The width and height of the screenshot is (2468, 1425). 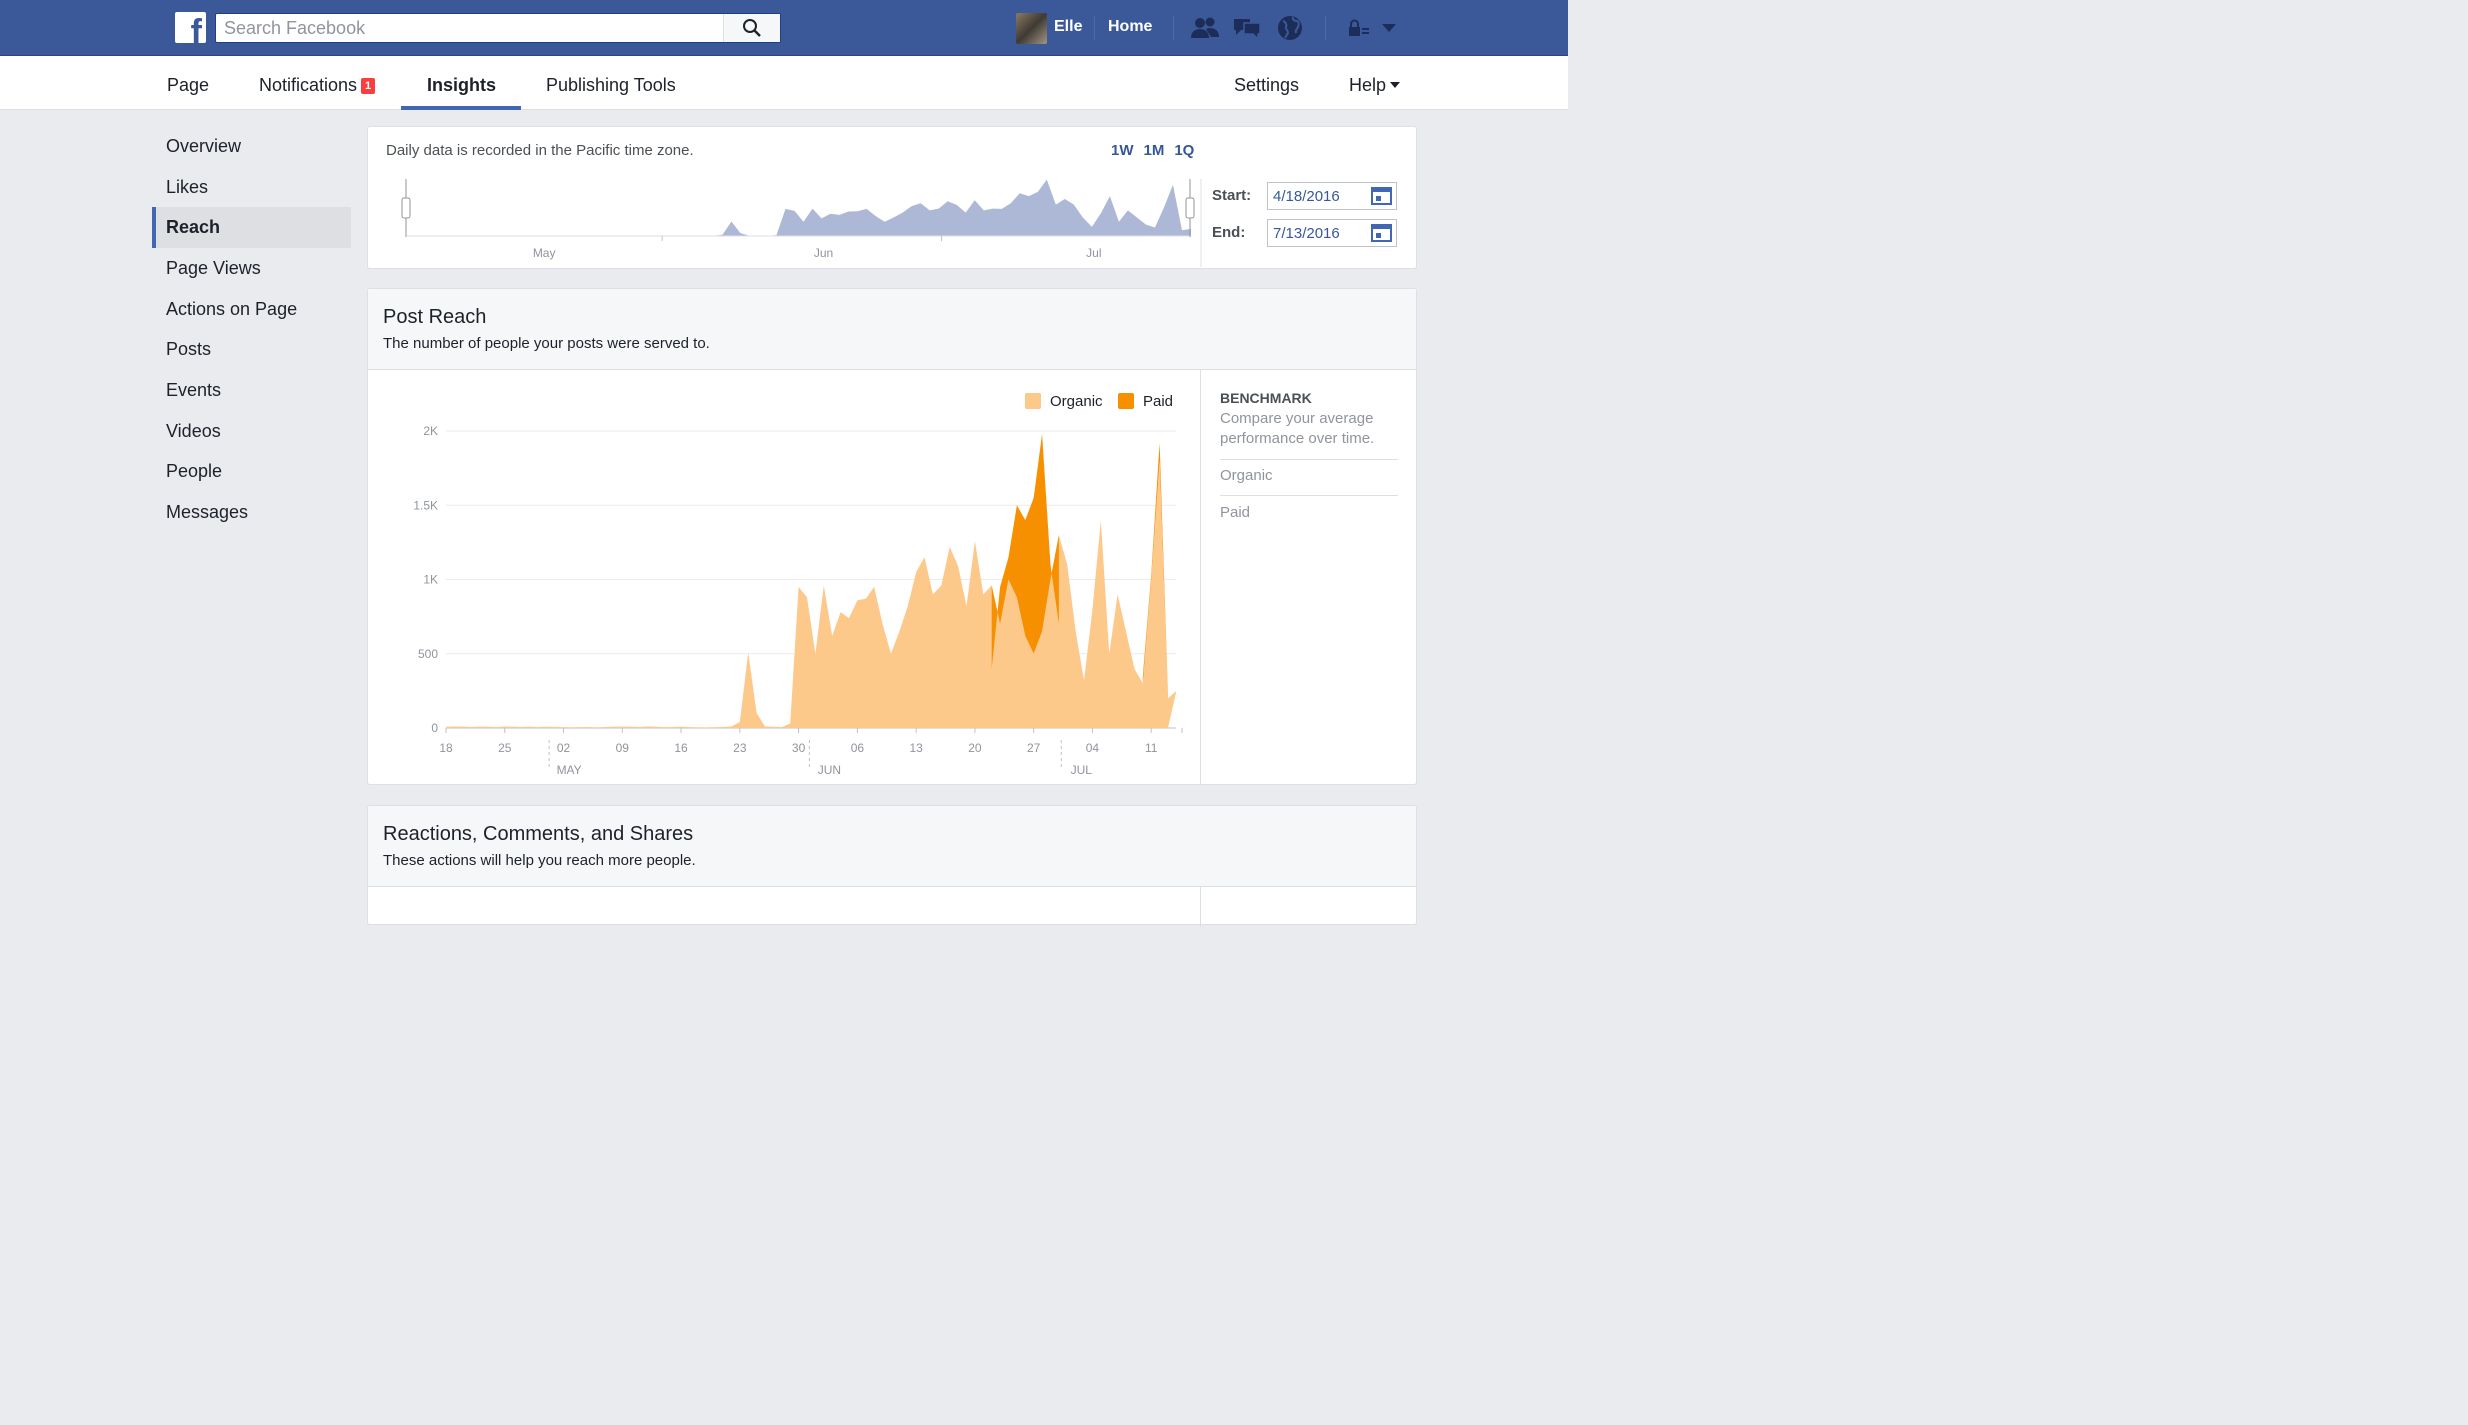 What do you see at coordinates (1031, 28) in the screenshot?
I see `avatar` at bounding box center [1031, 28].